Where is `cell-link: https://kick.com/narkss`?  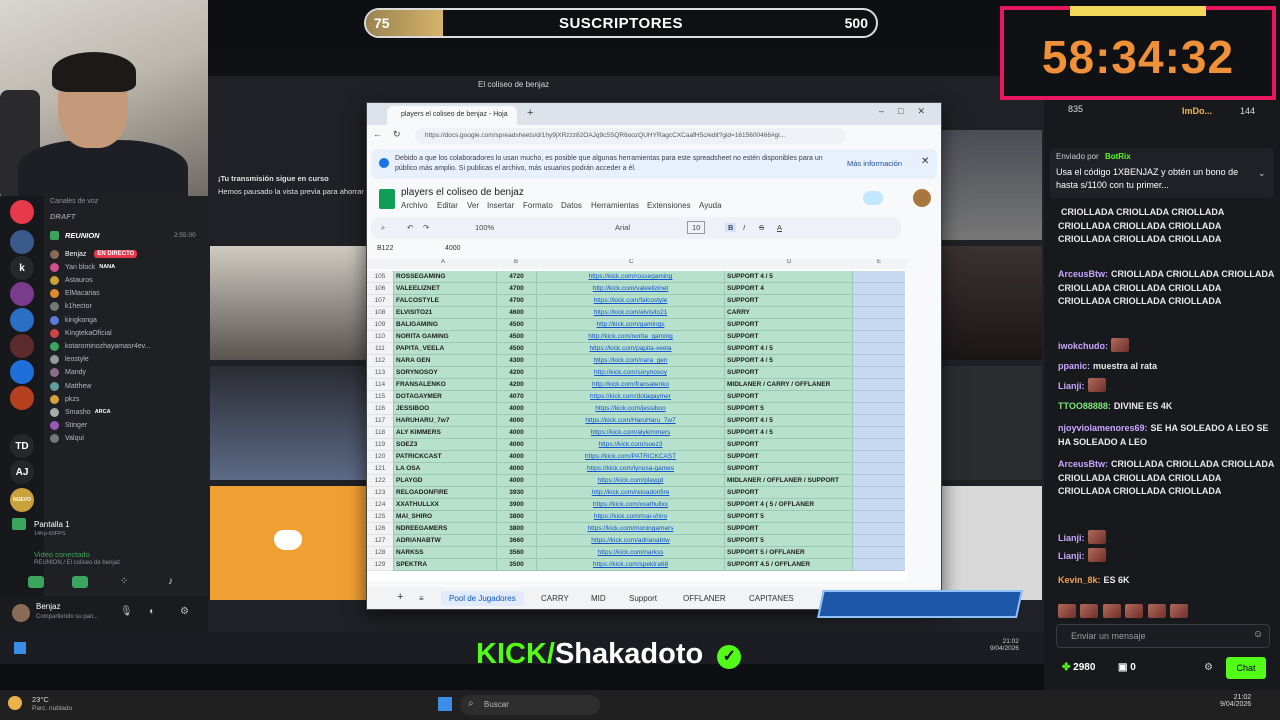
cell-link: https://kick.com/narkss is located at coordinates (631, 553).